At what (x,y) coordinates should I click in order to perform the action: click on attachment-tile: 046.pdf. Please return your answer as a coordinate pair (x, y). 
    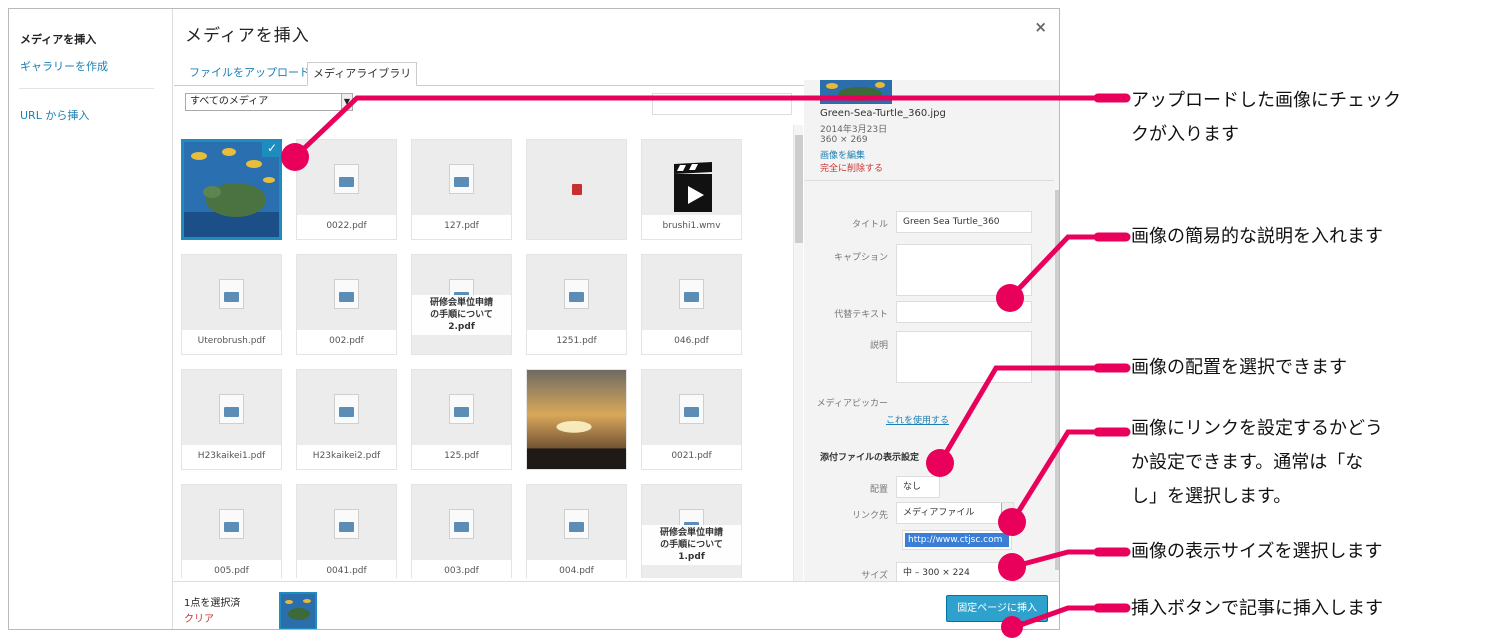
    Looking at the image, I should click on (691, 304).